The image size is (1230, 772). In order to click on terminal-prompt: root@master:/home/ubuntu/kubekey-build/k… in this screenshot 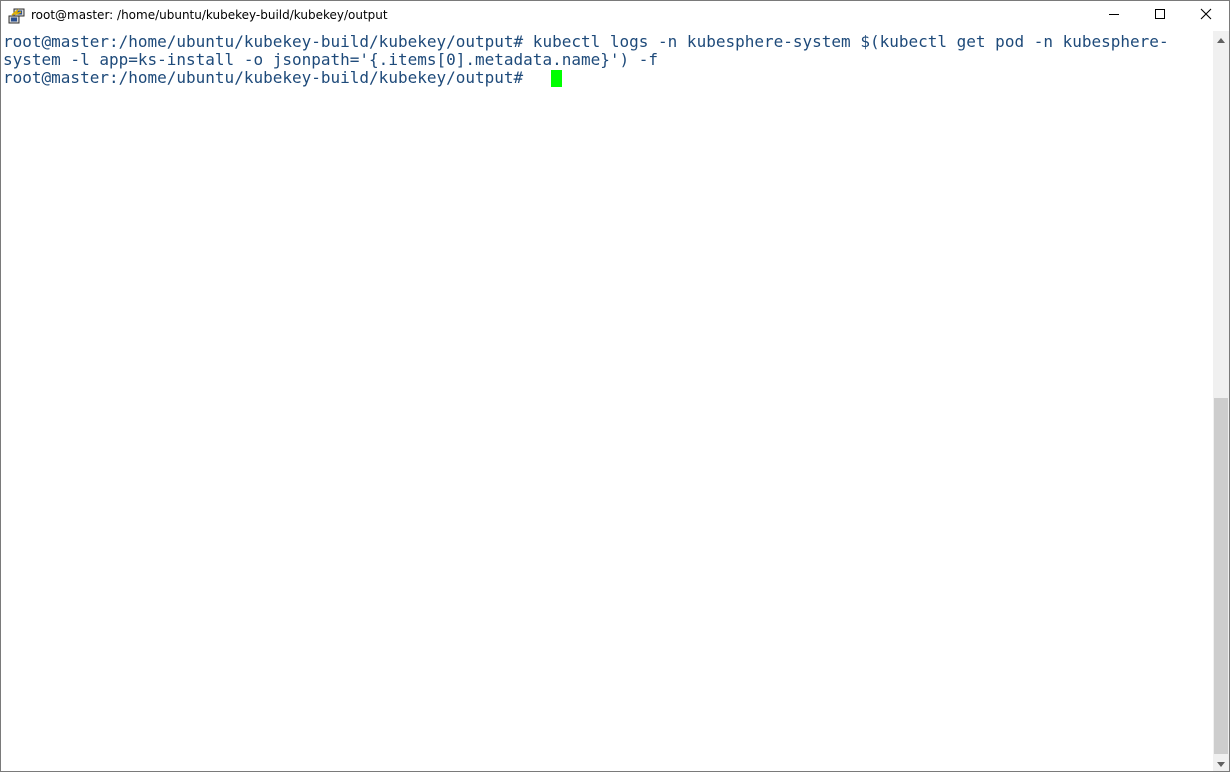, I will do `click(268, 77)`.